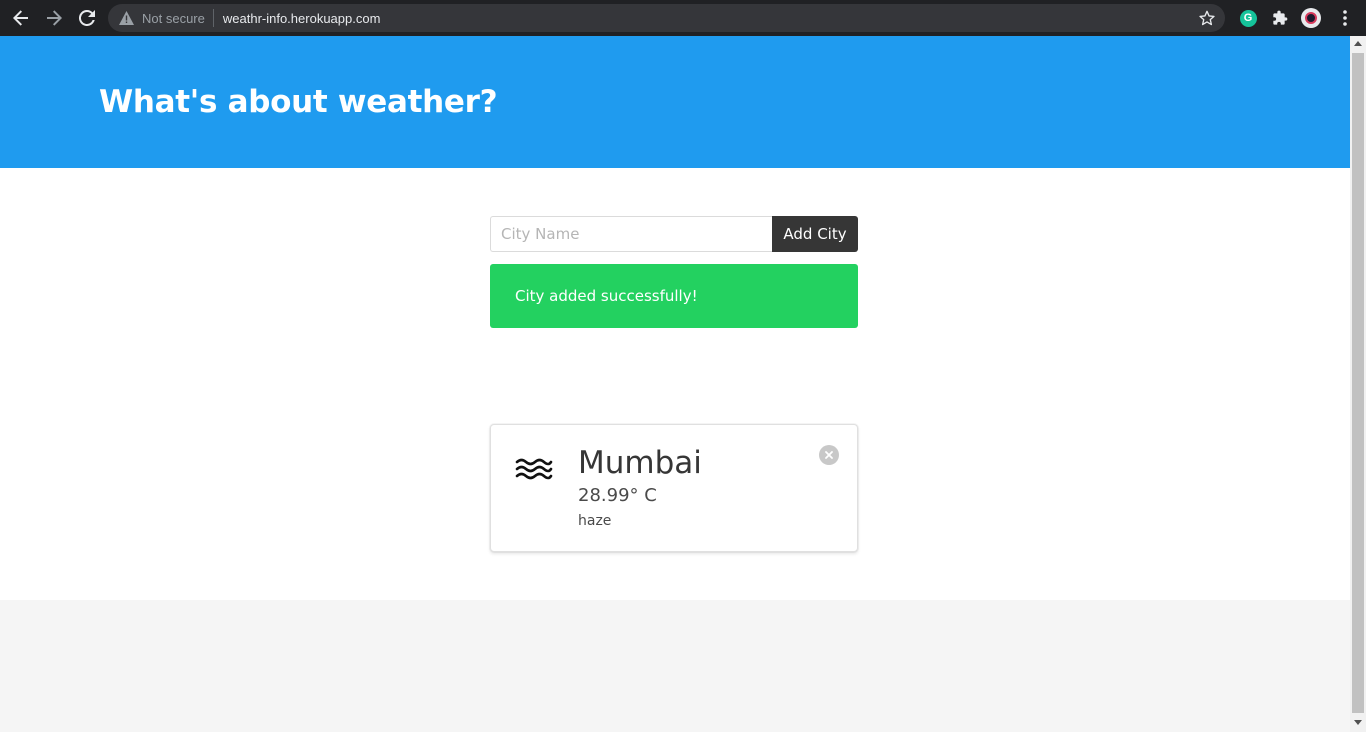 This screenshot has height=732, width=1366. I want to click on back-arrow-icon, so click(21, 18).